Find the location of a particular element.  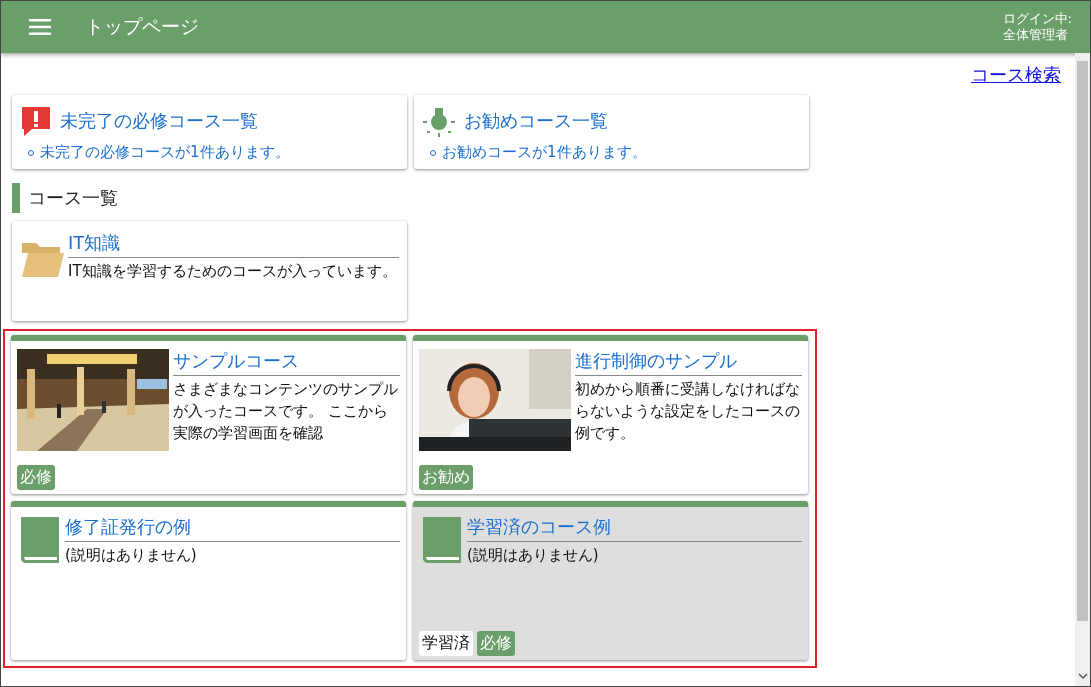

folder-card: IT知識 IT知識を学習するためのコースが入っています。 is located at coordinates (209, 271).